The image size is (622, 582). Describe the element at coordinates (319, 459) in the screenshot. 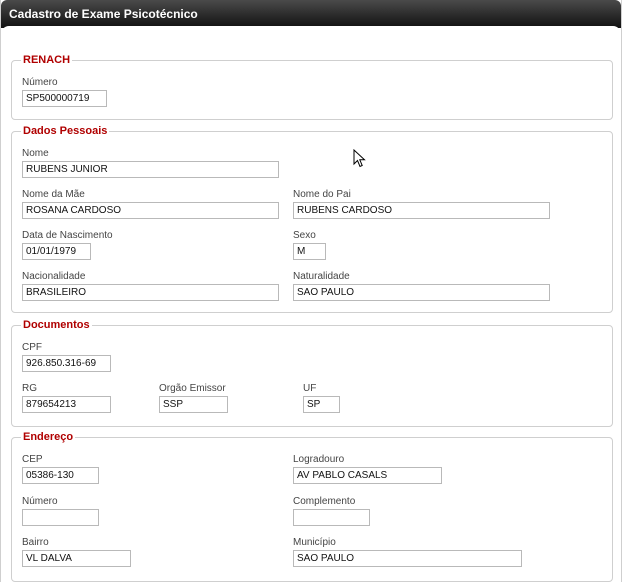

I see `logradouro-label: Logradouro` at that location.